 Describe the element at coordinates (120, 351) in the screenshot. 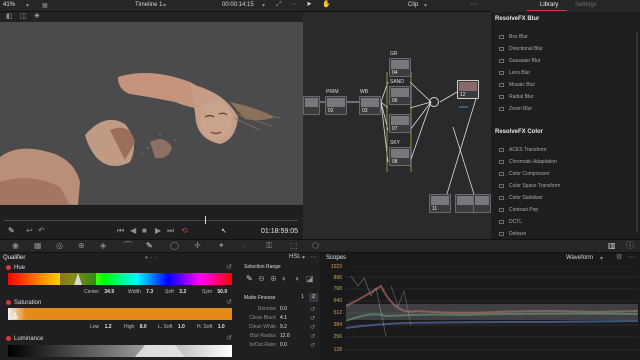

I see `luminance-bar` at that location.